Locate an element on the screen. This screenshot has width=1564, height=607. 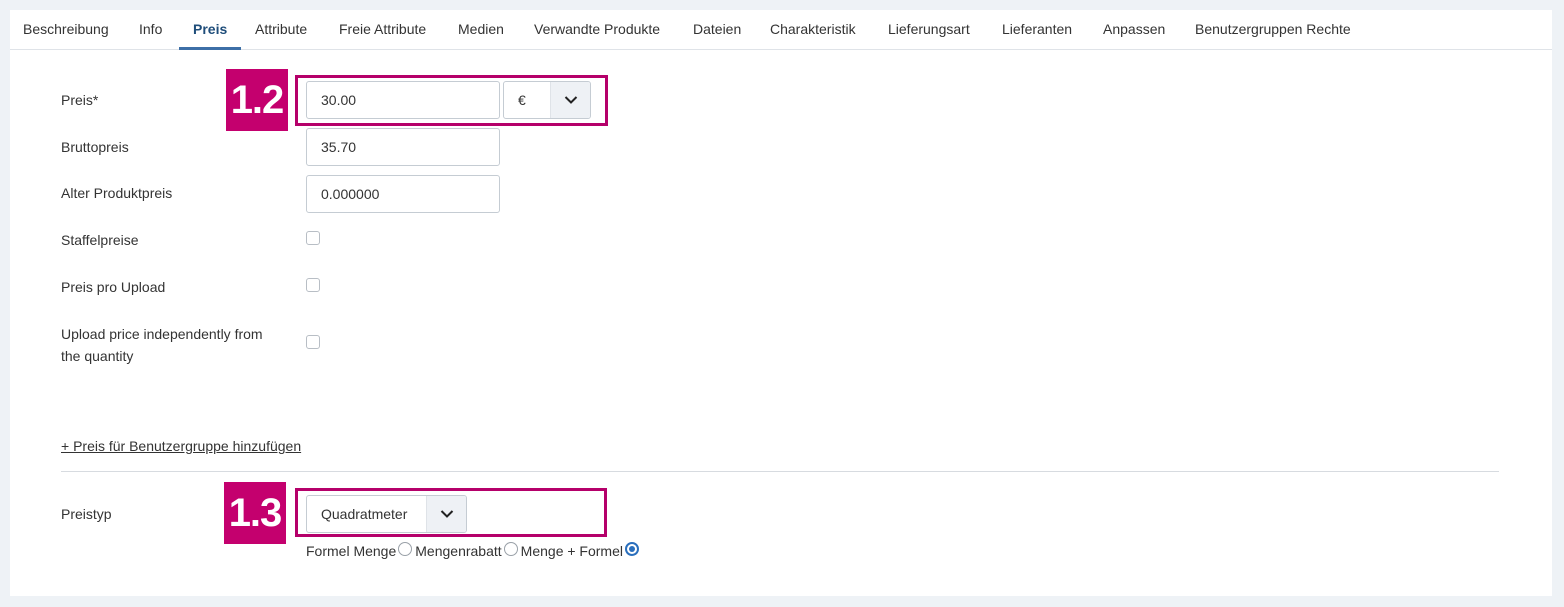
radio-label-mengenrabatt: Mengenrabatt is located at coordinates (458, 551).